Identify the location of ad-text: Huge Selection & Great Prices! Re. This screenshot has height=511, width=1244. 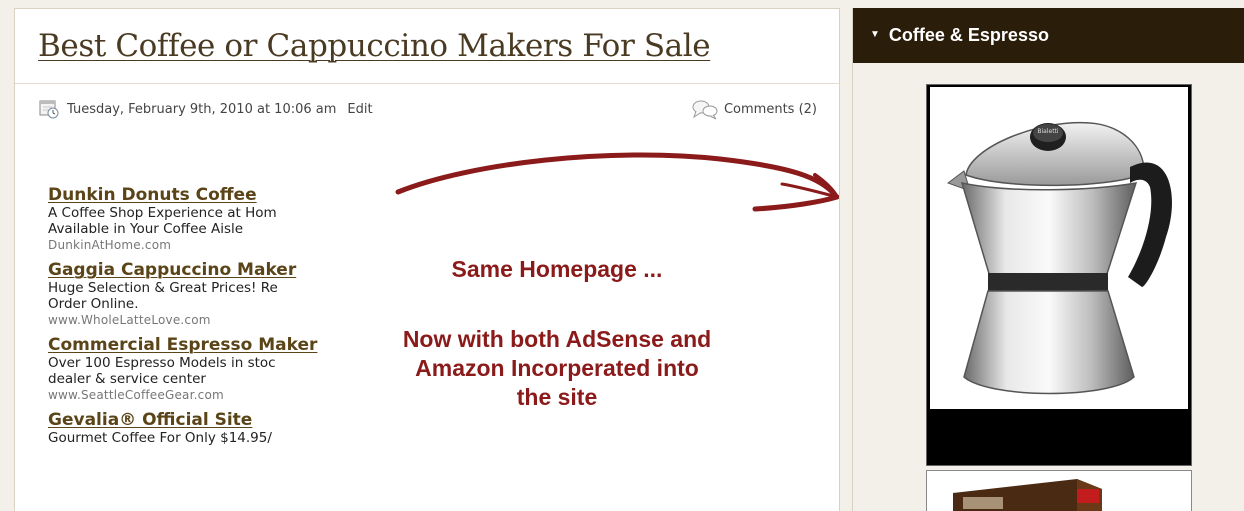
(163, 288).